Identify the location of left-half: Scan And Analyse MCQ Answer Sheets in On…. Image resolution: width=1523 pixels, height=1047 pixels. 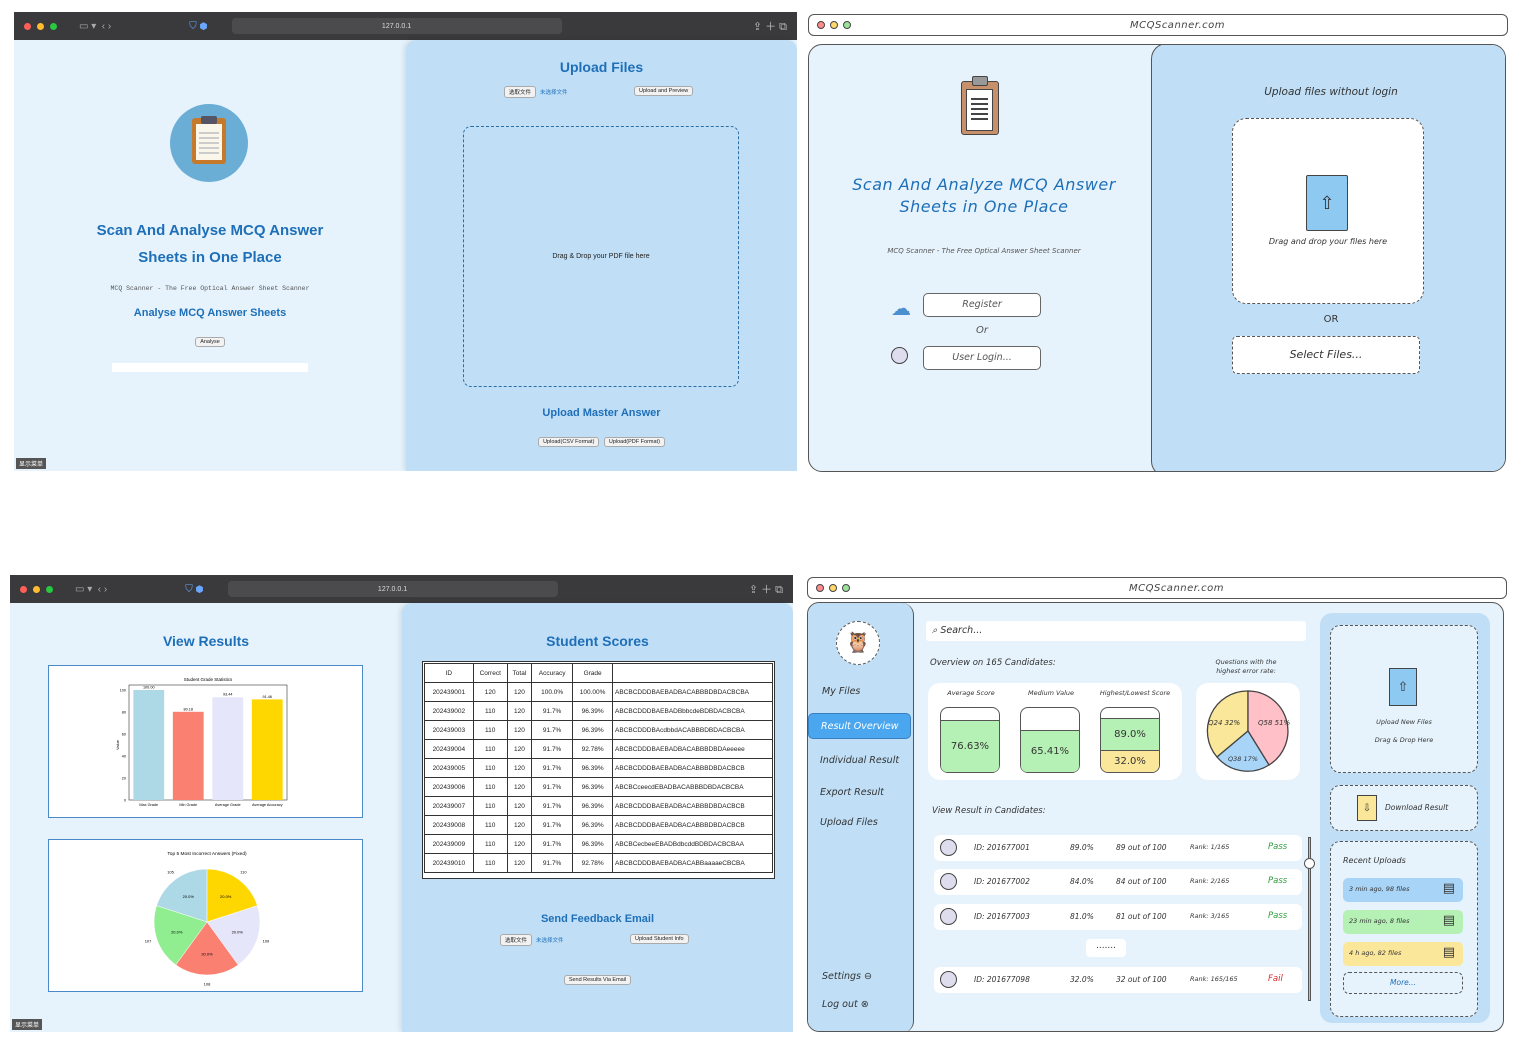
(210, 255).